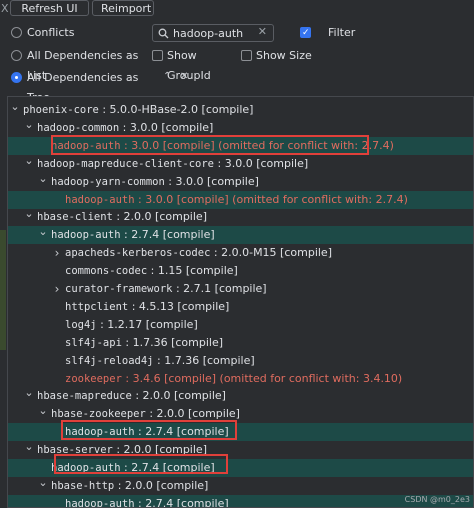 This screenshot has height=508, width=474. What do you see at coordinates (75, 217) in the screenshot?
I see `dependency-name: hbase-client` at bounding box center [75, 217].